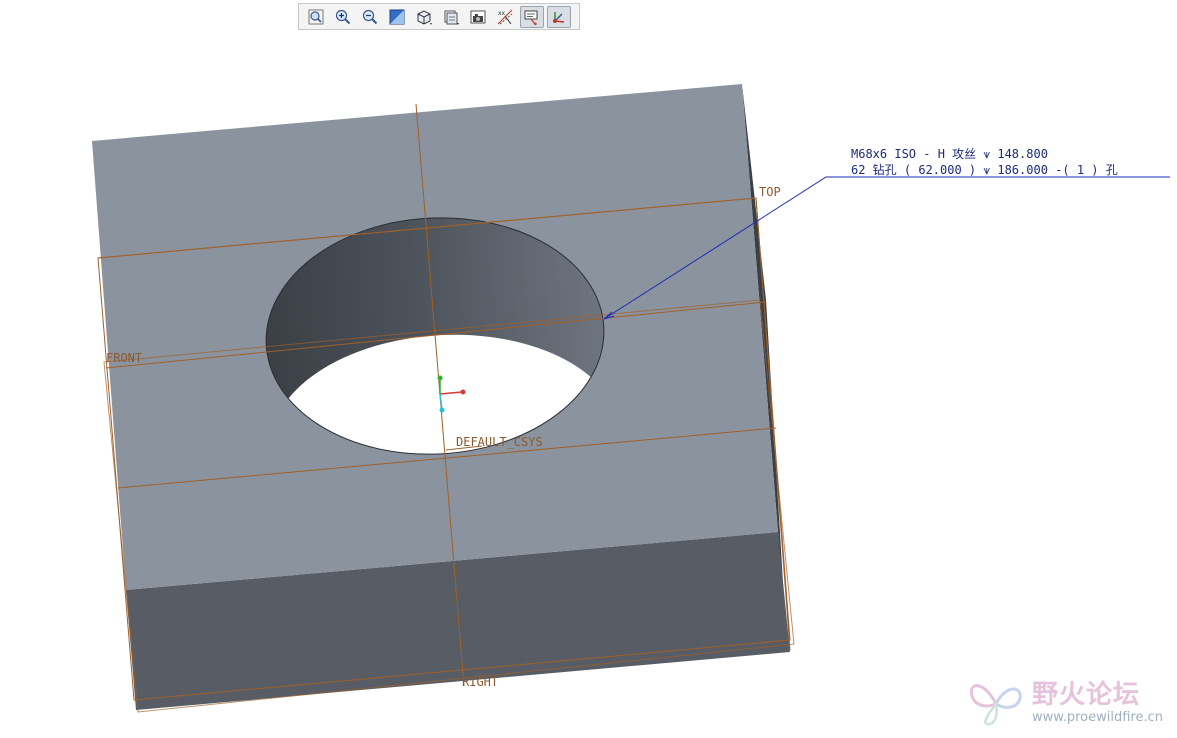 This screenshot has height=738, width=1177. I want to click on annotation-display-button, so click(532, 16).